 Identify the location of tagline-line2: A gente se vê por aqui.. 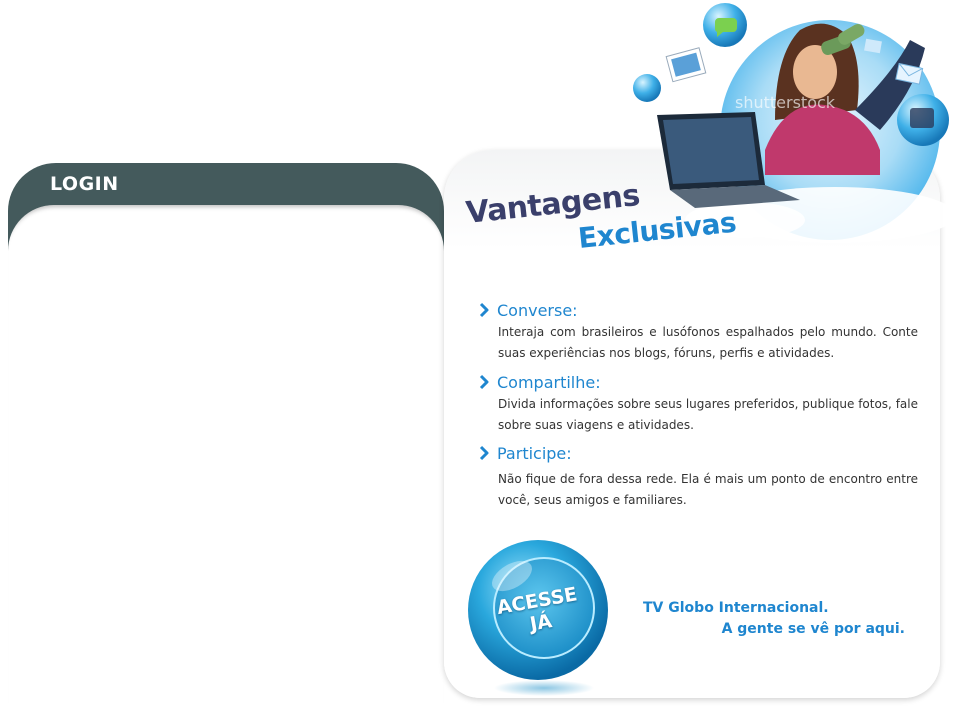
(813, 629).